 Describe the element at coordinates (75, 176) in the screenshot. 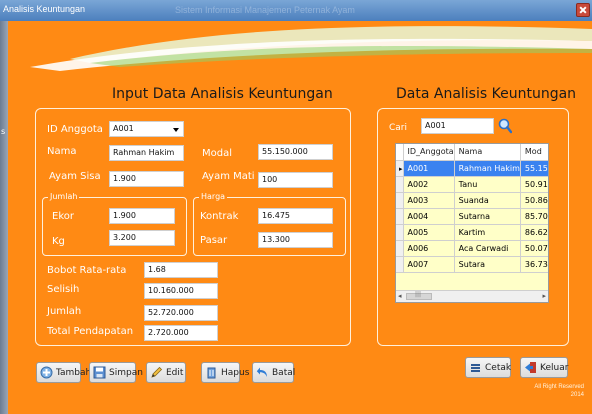

I see `ayam-sisa-label: Ayam Sisa` at that location.